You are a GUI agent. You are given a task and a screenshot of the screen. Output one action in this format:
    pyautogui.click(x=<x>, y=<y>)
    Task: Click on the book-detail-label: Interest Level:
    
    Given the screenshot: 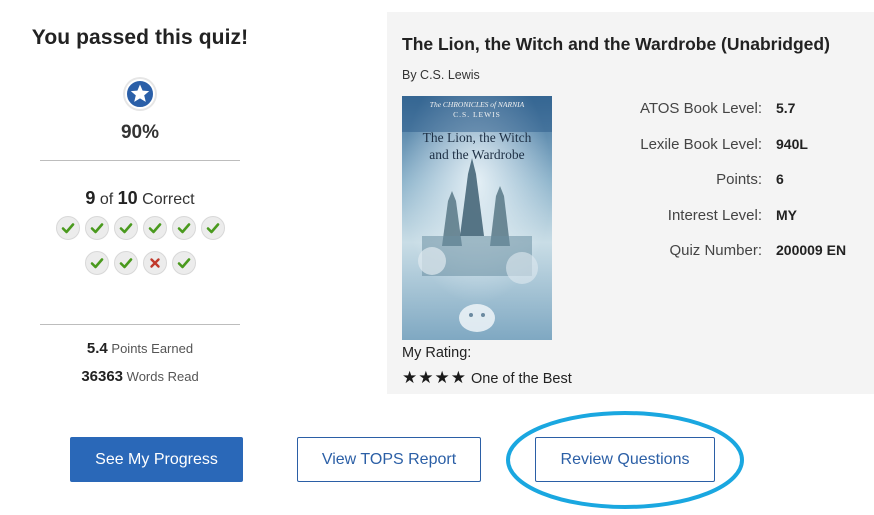 What is the action you would take?
    pyautogui.click(x=714, y=215)
    